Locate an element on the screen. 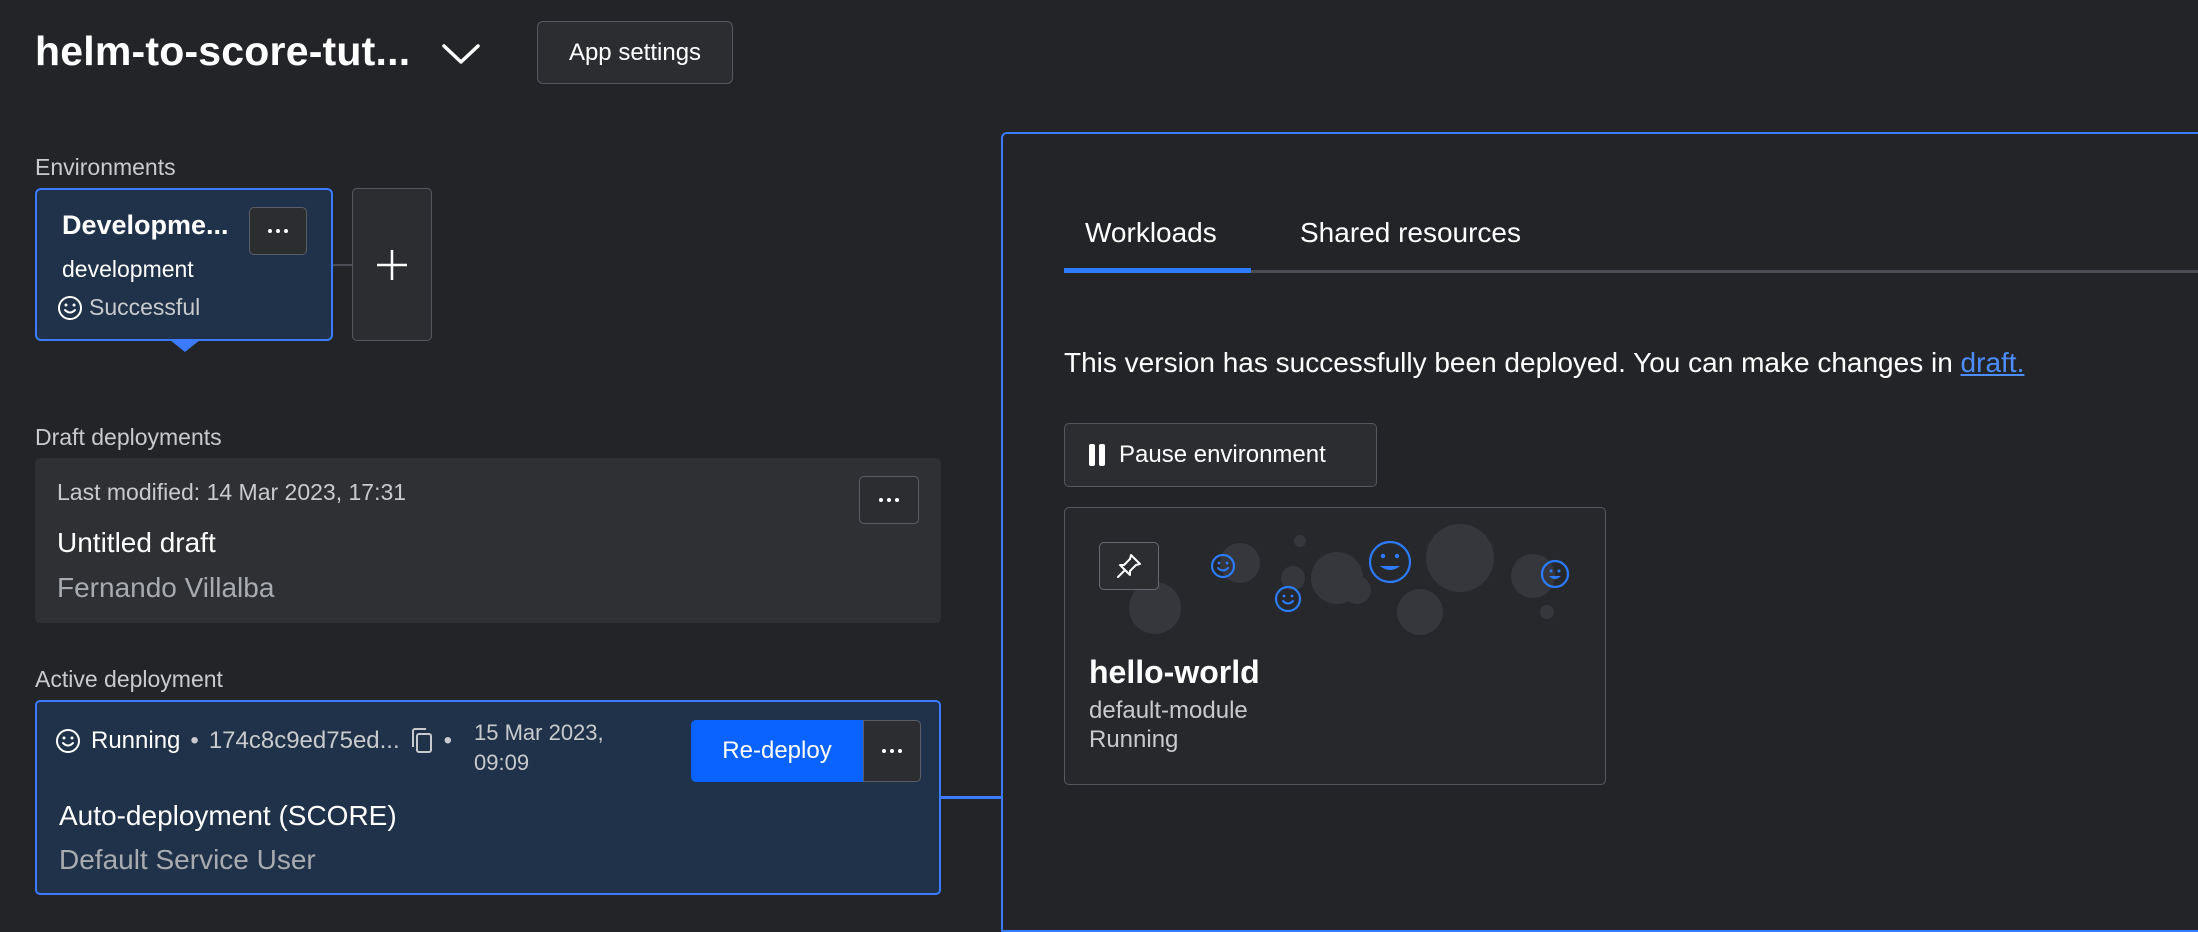 Image resolution: width=2198 pixels, height=932 pixels. tab-workloads: Workloads is located at coordinates (1151, 233).